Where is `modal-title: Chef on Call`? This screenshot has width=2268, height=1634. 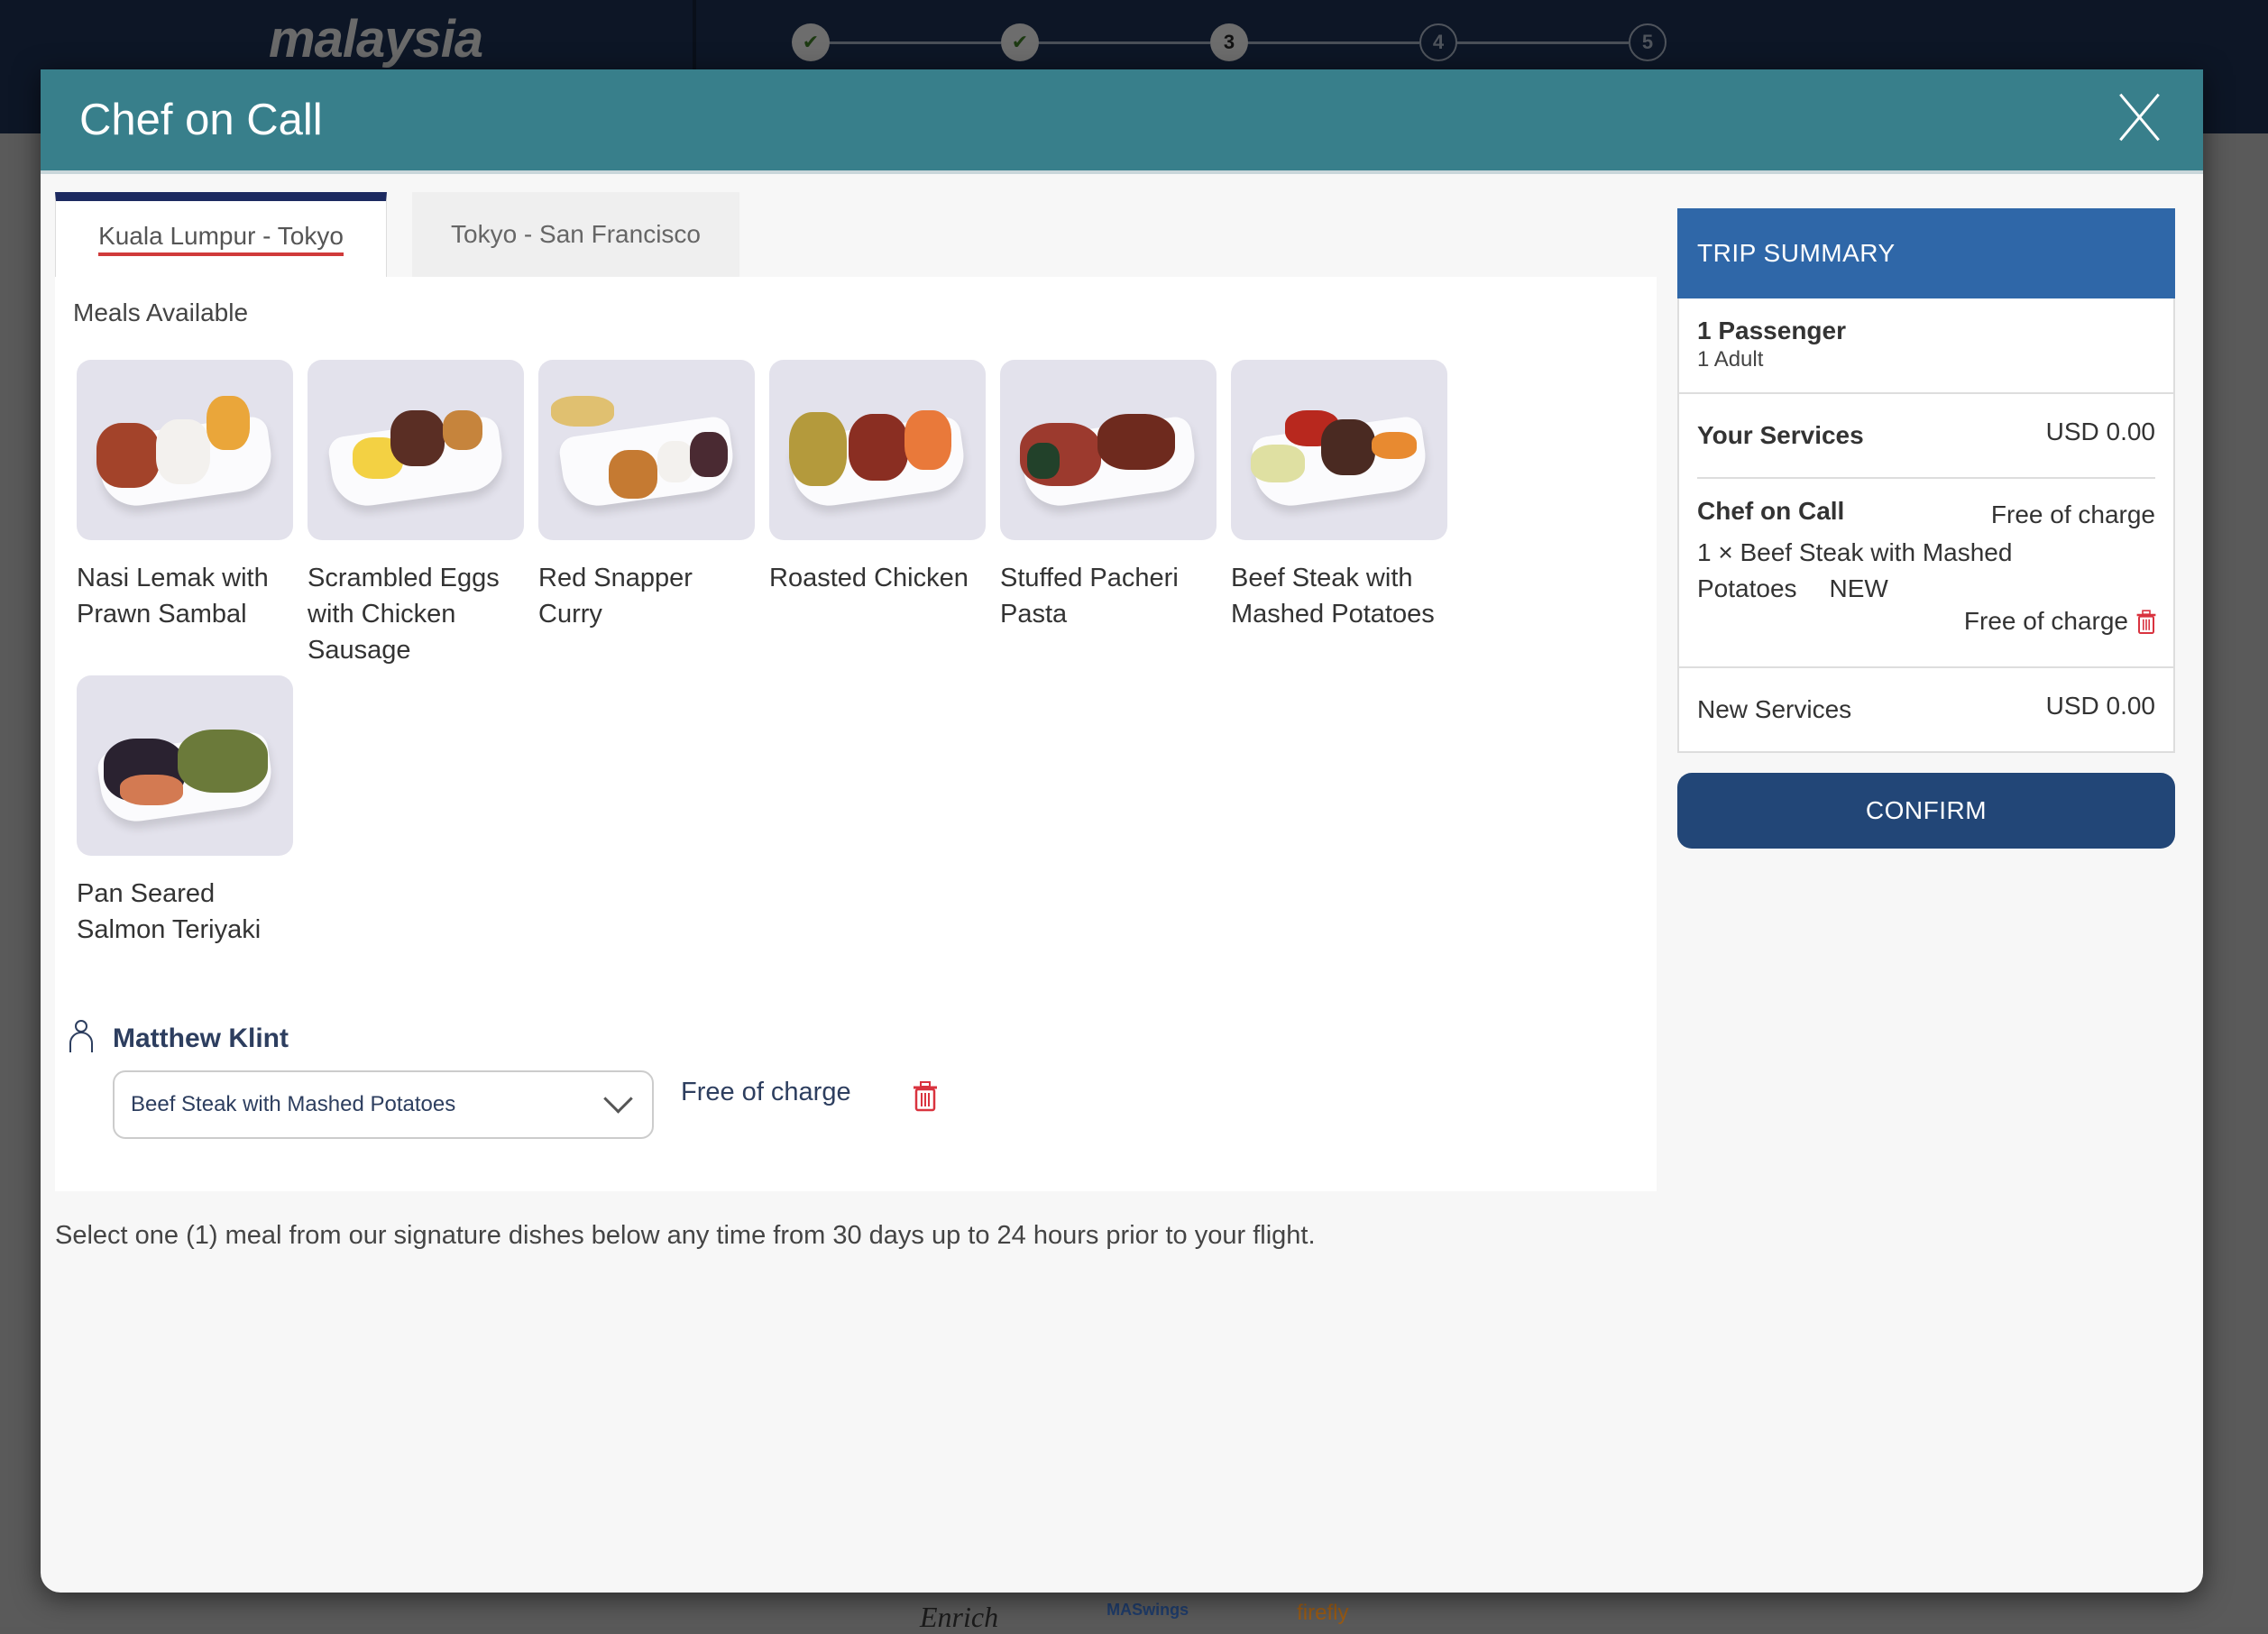
modal-title: Chef on Call is located at coordinates (201, 120).